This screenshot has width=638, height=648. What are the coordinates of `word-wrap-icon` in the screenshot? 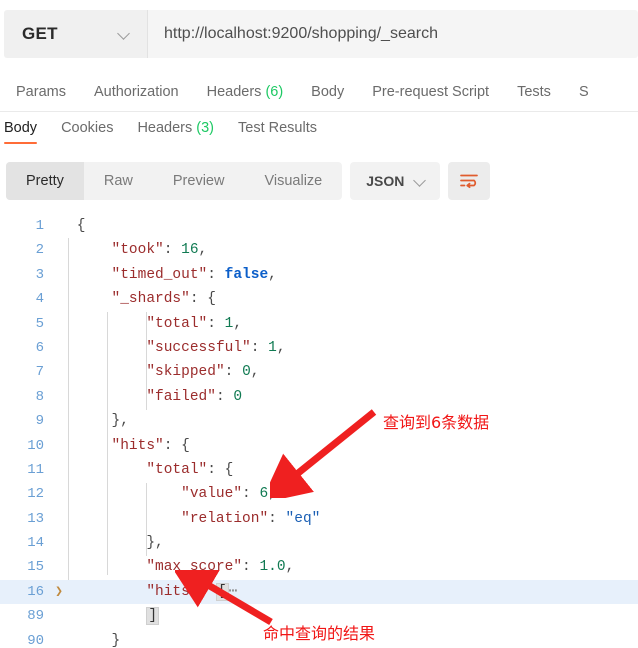 It's located at (469, 181).